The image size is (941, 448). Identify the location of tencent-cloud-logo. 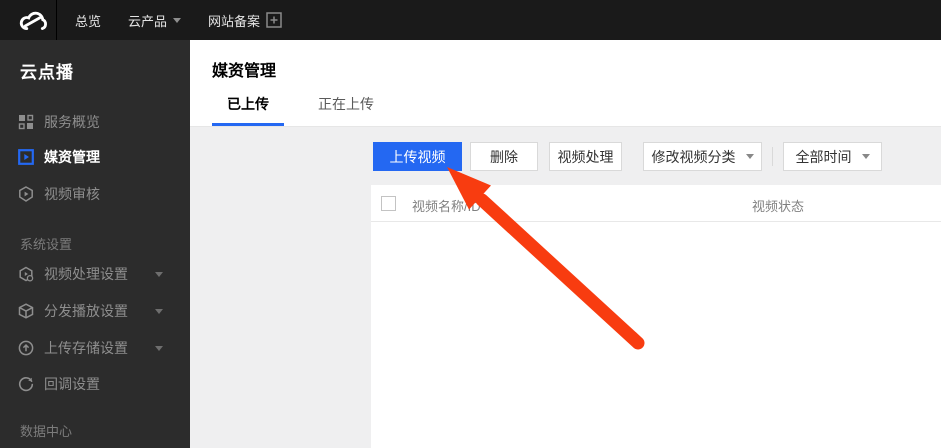
(33, 20).